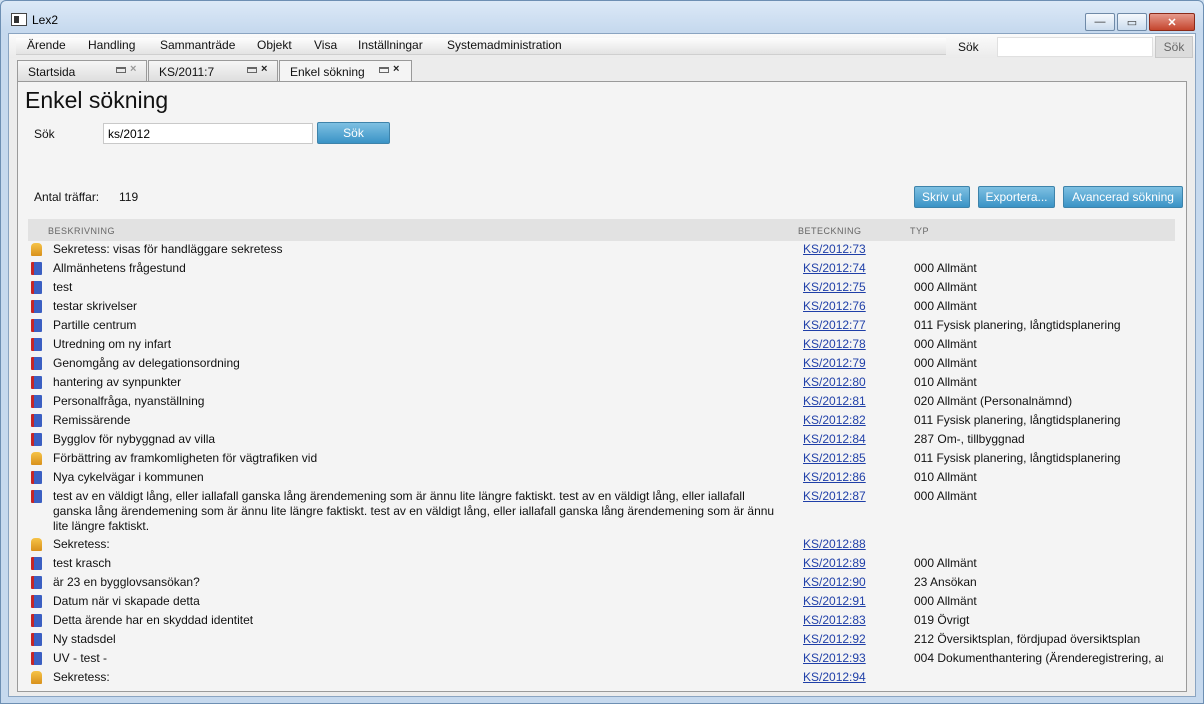  I want to click on row-case-link: KS/2012:93, so click(834, 658).